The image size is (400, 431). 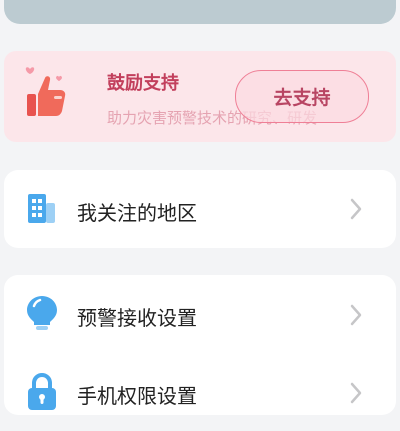 What do you see at coordinates (42, 391) in the screenshot?
I see `lock-icon` at bounding box center [42, 391].